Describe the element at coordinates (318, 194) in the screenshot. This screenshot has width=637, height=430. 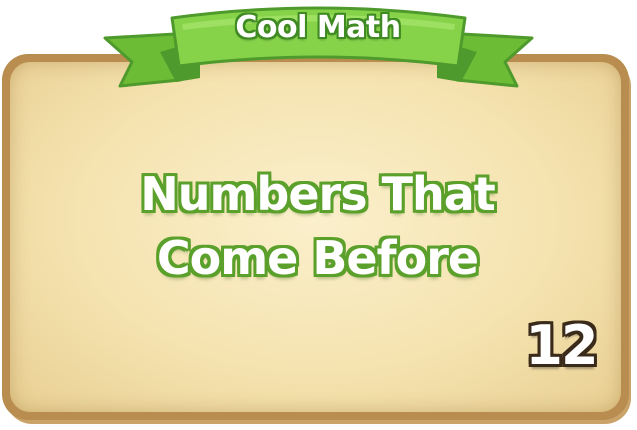
I see `activity-title-line-1: Numbers That` at that location.